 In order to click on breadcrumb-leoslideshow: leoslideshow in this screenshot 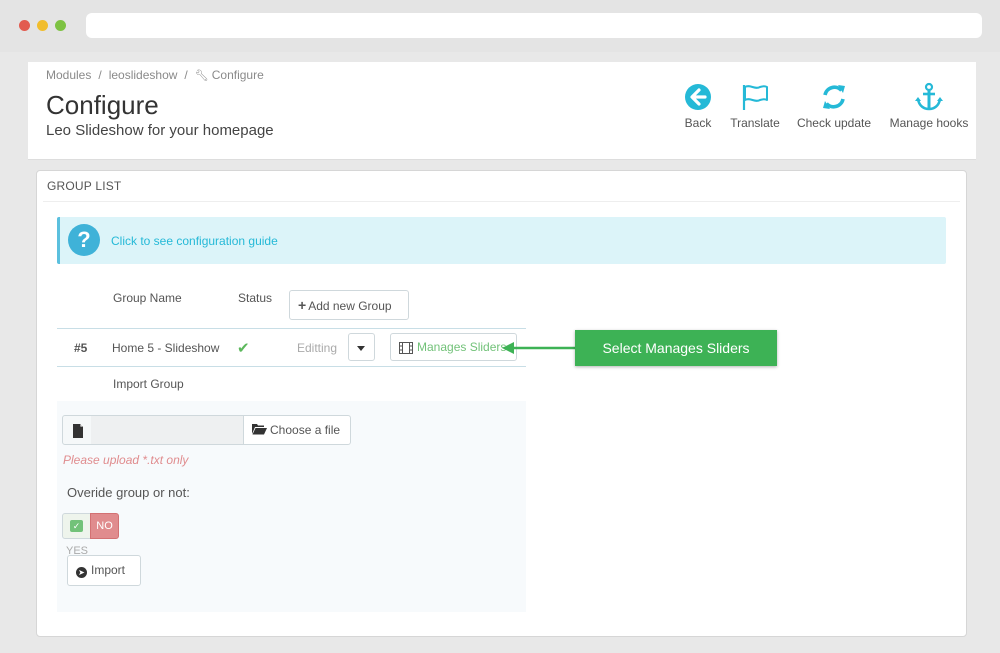, I will do `click(143, 75)`.